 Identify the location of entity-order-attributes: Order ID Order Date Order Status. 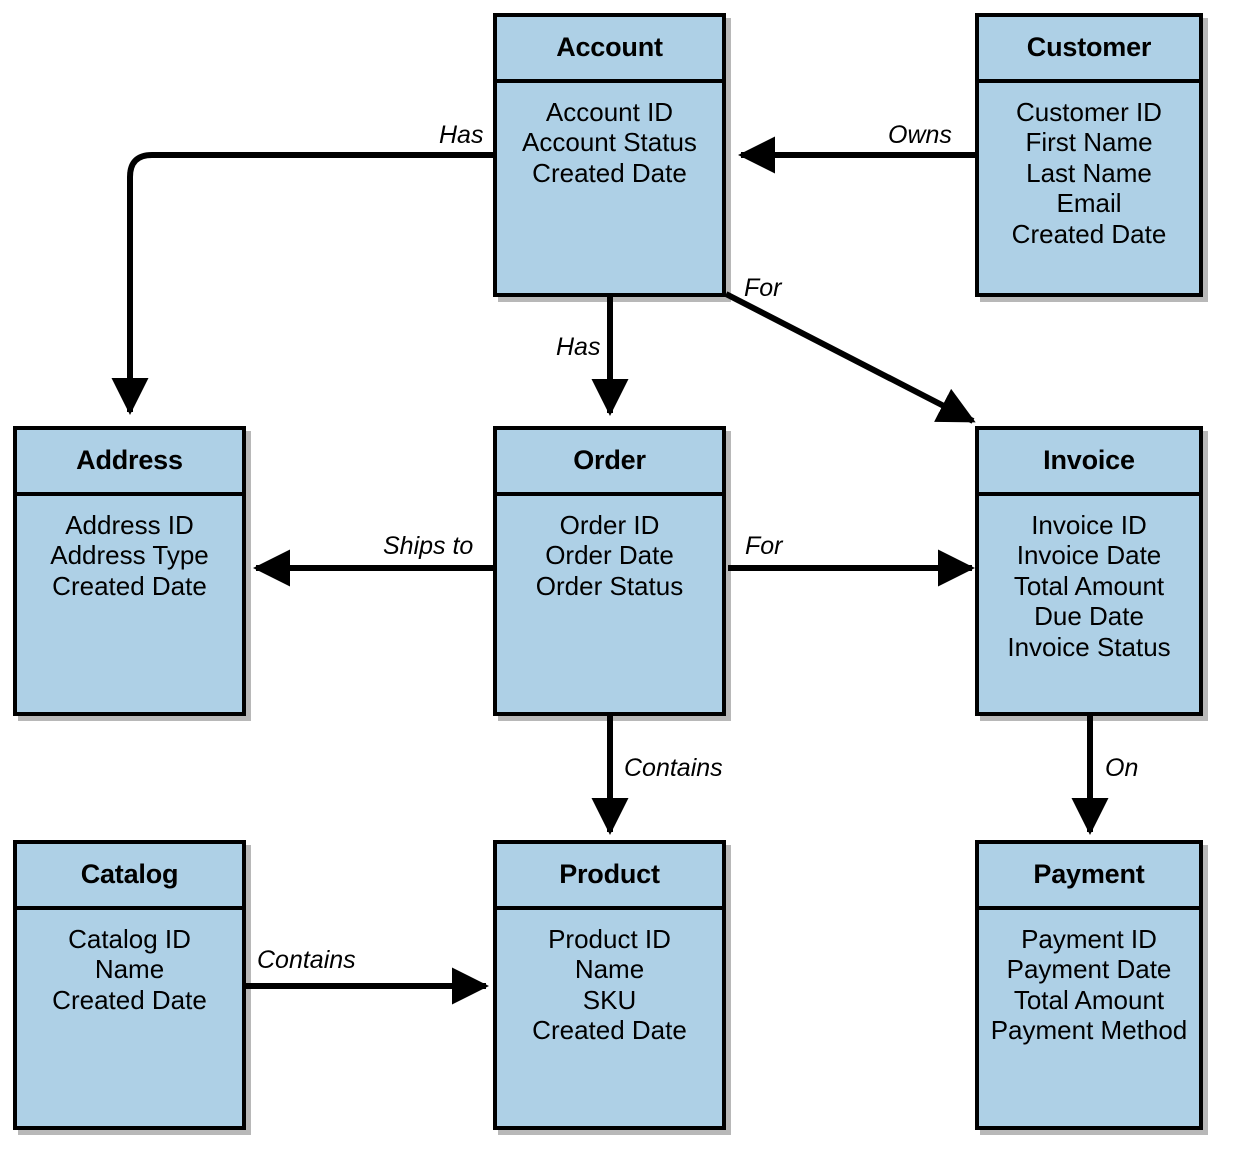
(609, 604).